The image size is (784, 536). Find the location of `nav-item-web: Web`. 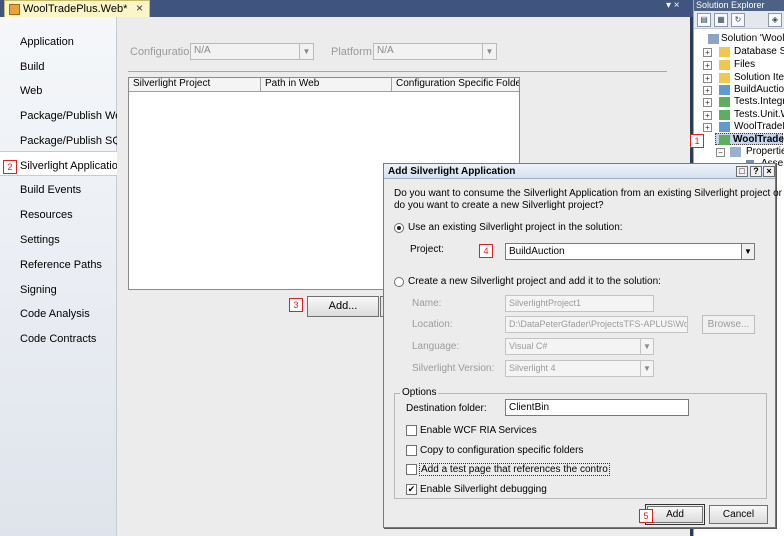

nav-item-web: Web is located at coordinates (31, 91).